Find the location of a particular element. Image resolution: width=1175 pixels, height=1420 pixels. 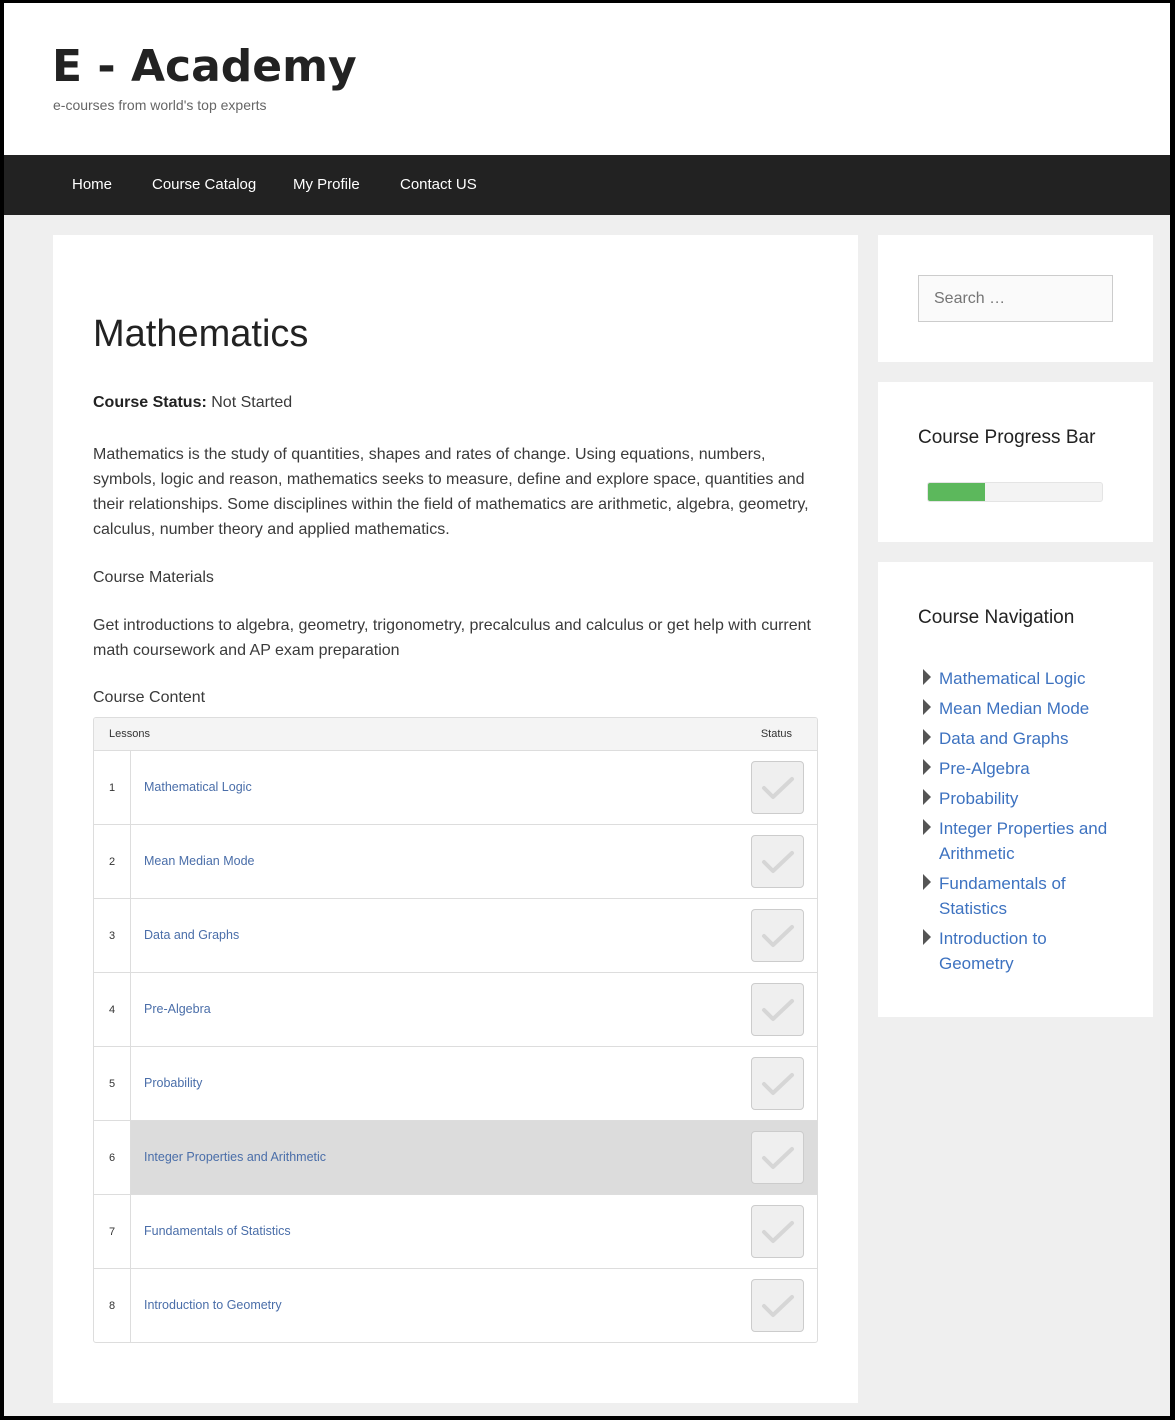

course-progress-fill is located at coordinates (957, 492).